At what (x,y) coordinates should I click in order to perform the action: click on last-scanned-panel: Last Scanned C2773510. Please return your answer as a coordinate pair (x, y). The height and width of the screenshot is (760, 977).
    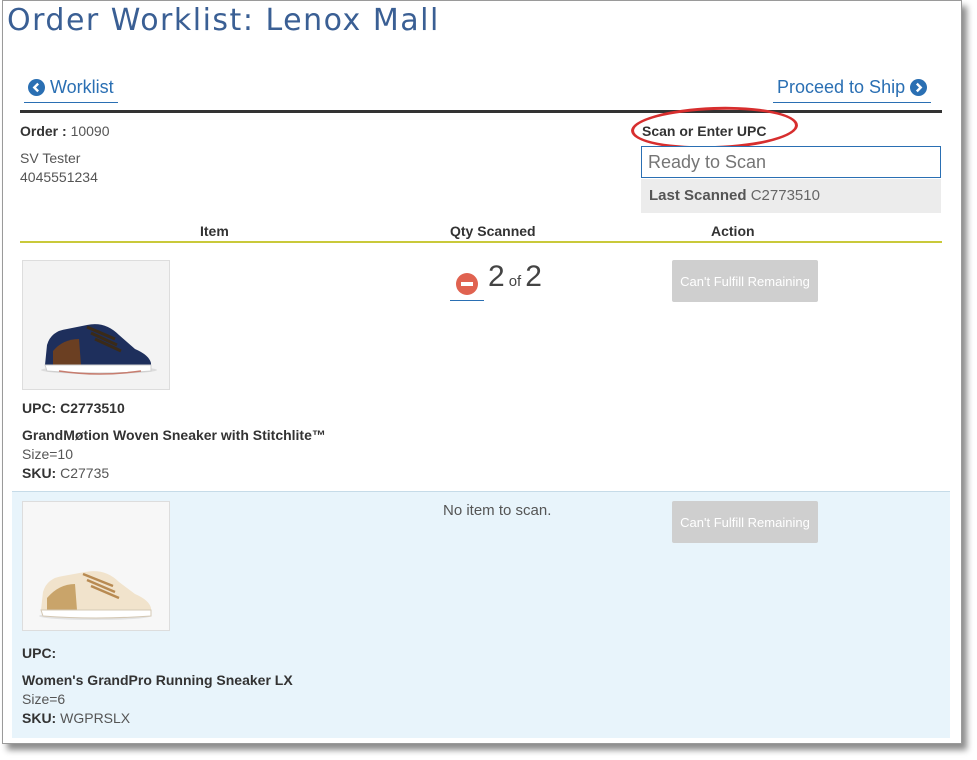
    Looking at the image, I should click on (791, 196).